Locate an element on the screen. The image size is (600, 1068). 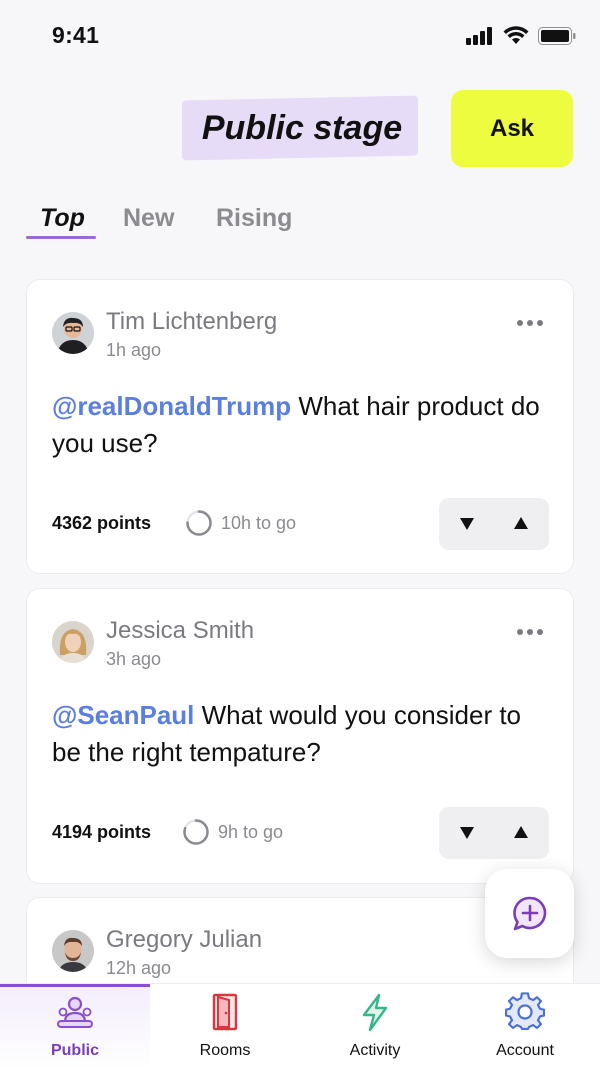
active-tab-indicator is located at coordinates (61, 237).